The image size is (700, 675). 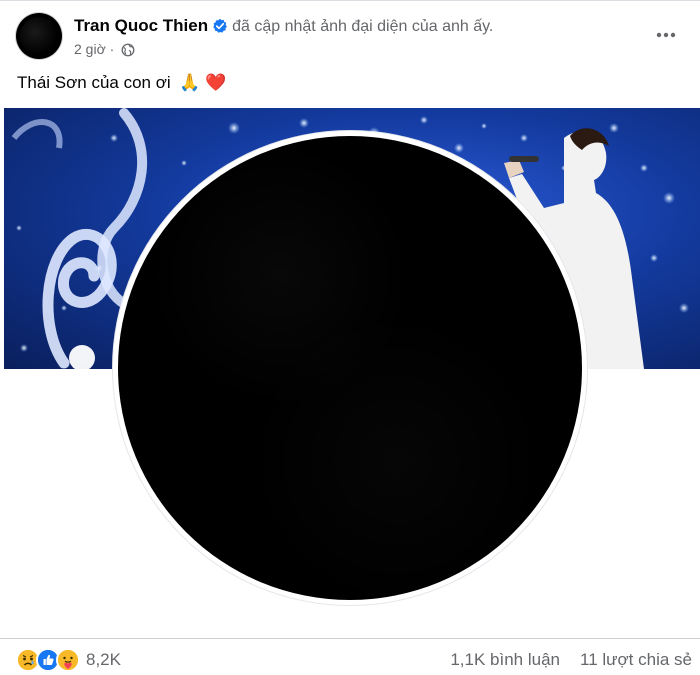 I want to click on reactions-summary: 8,2K, so click(x=68, y=660).